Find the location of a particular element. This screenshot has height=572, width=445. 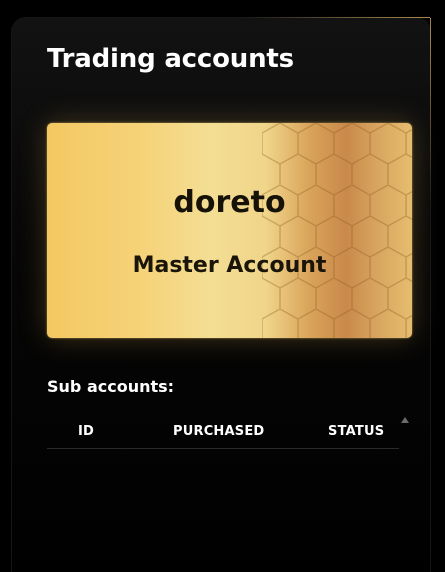

sub-accounts-table-header: ID PURCHASED STATUS is located at coordinates (223, 434).